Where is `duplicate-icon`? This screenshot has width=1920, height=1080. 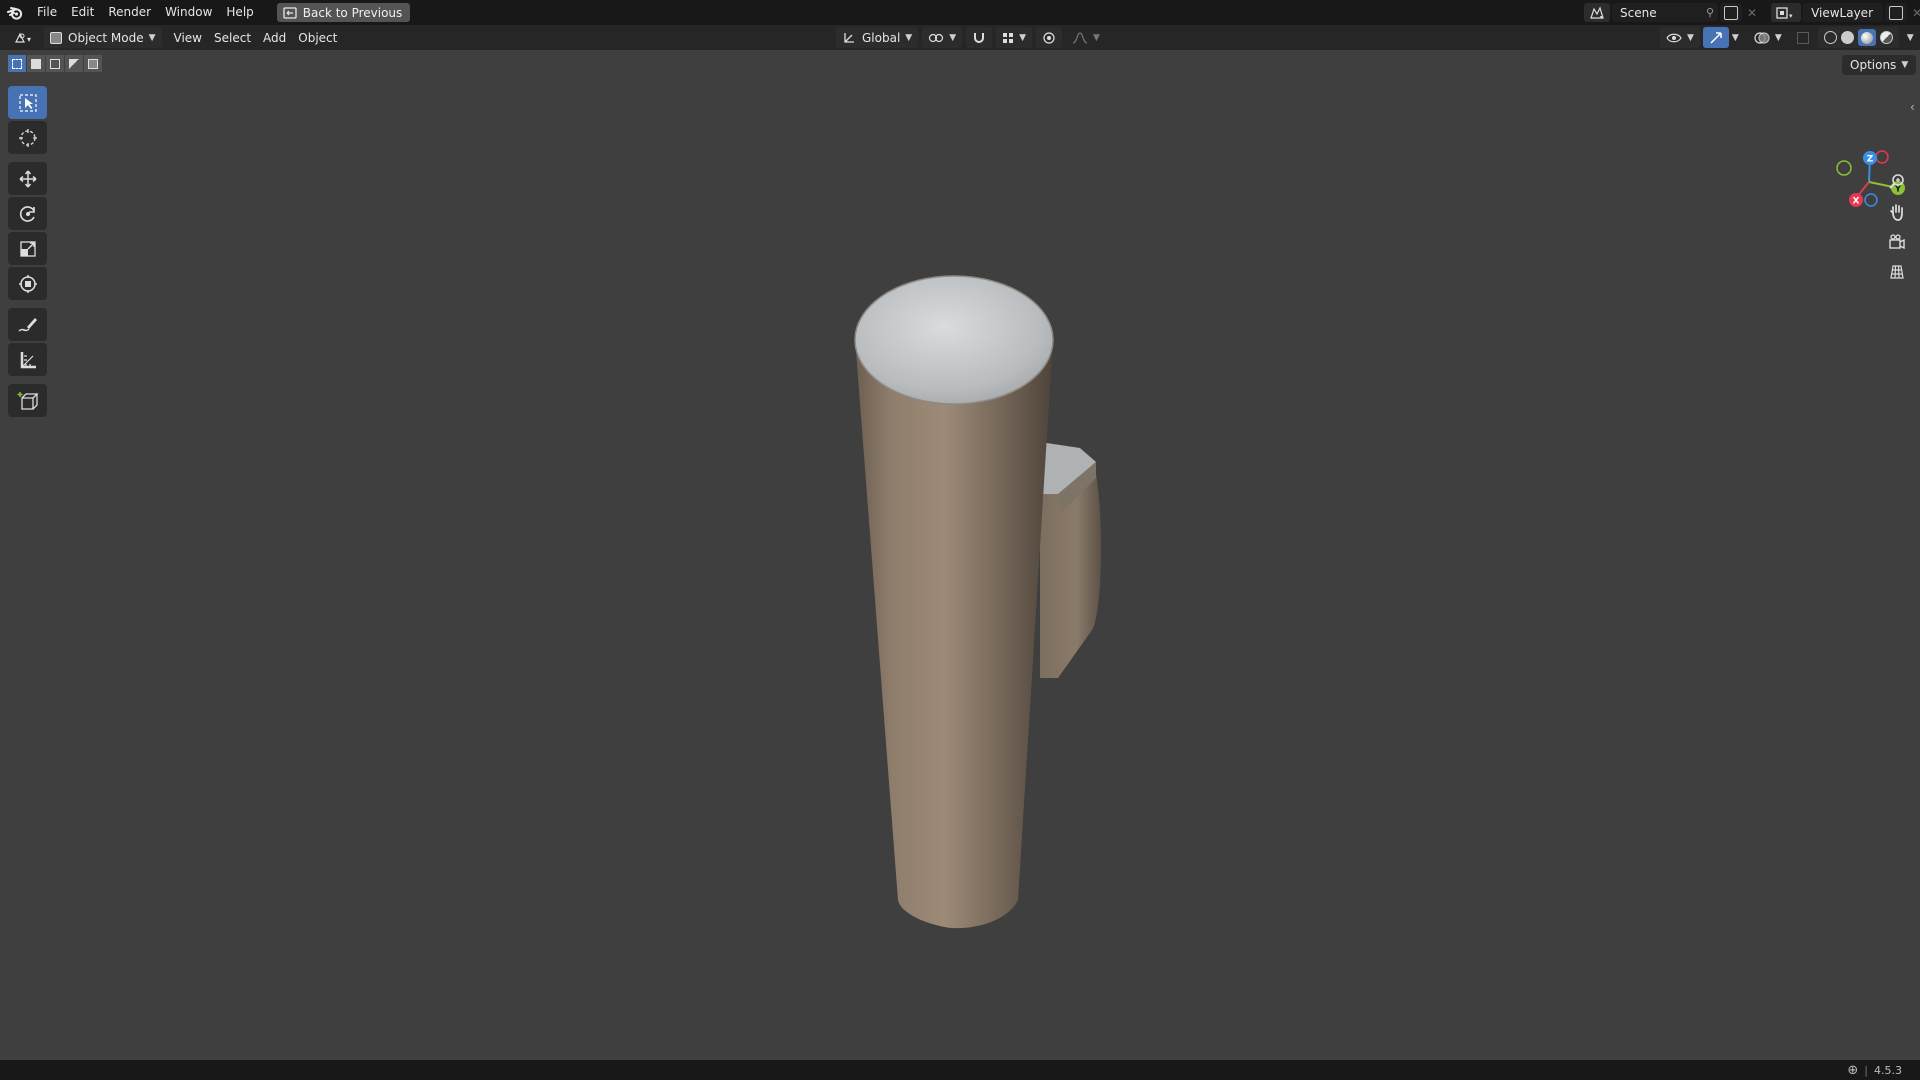 duplicate-icon is located at coordinates (1896, 12).